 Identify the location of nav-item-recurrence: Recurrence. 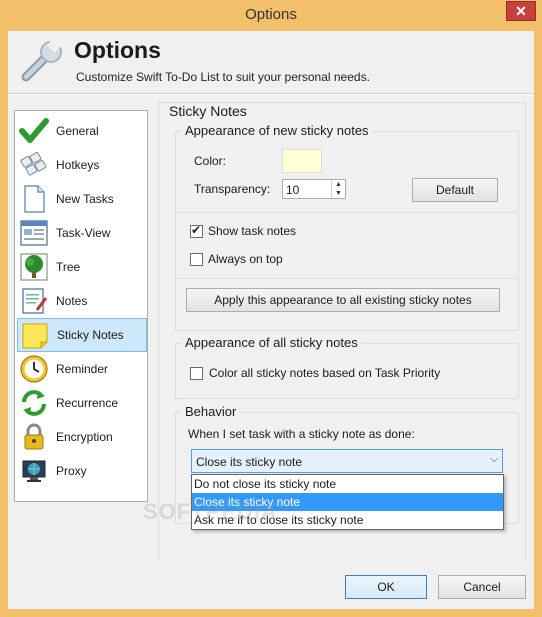
(82, 403).